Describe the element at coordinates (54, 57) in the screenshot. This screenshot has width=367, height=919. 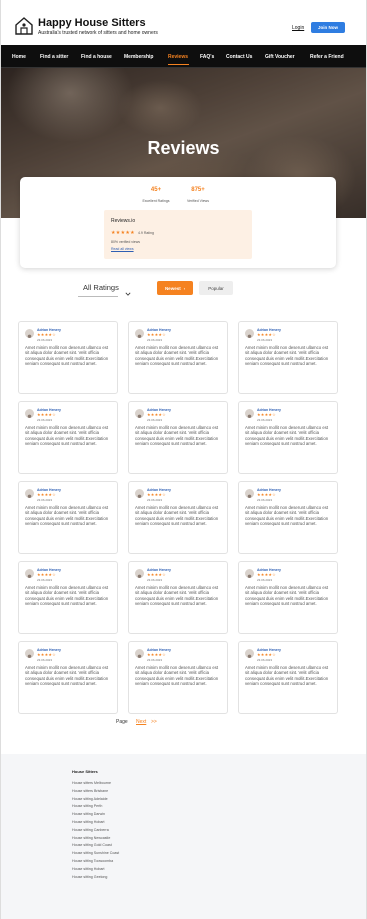
I see `nav-item-find-a-sitter: Find a sitter` at that location.